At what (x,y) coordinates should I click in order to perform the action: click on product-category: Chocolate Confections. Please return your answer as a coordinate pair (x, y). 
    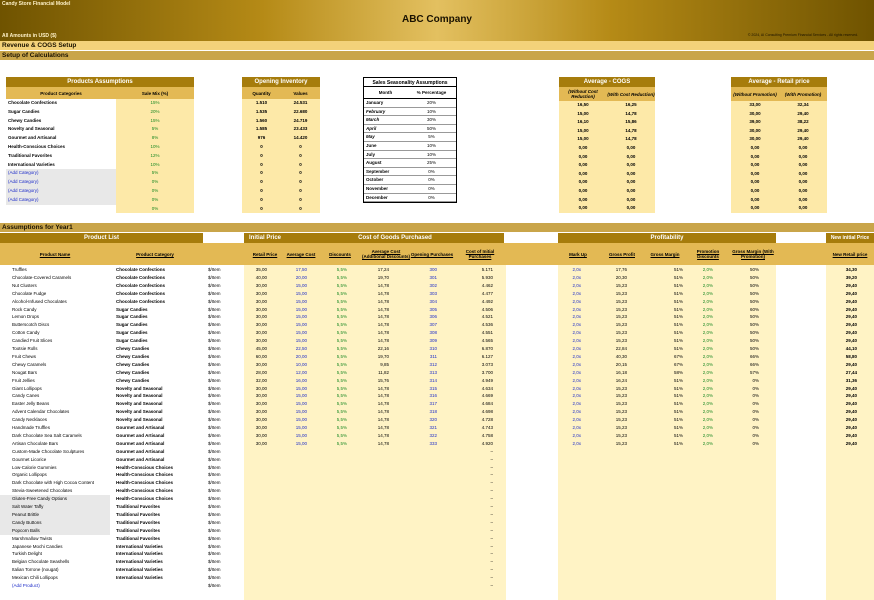
    Looking at the image, I should click on (162, 294).